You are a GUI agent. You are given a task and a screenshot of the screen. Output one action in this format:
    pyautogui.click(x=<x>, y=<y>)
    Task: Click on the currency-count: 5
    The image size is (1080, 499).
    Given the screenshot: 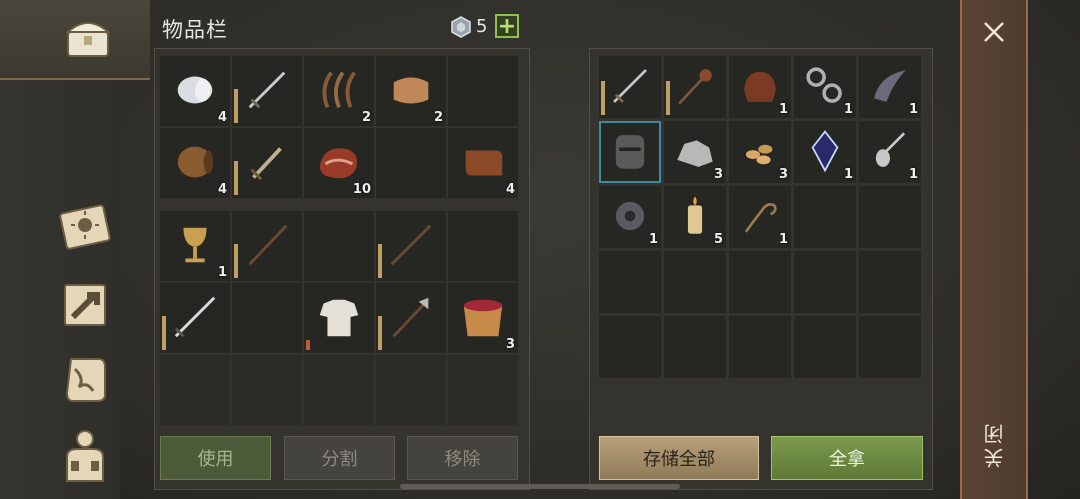 What is the action you would take?
    pyautogui.click(x=482, y=26)
    